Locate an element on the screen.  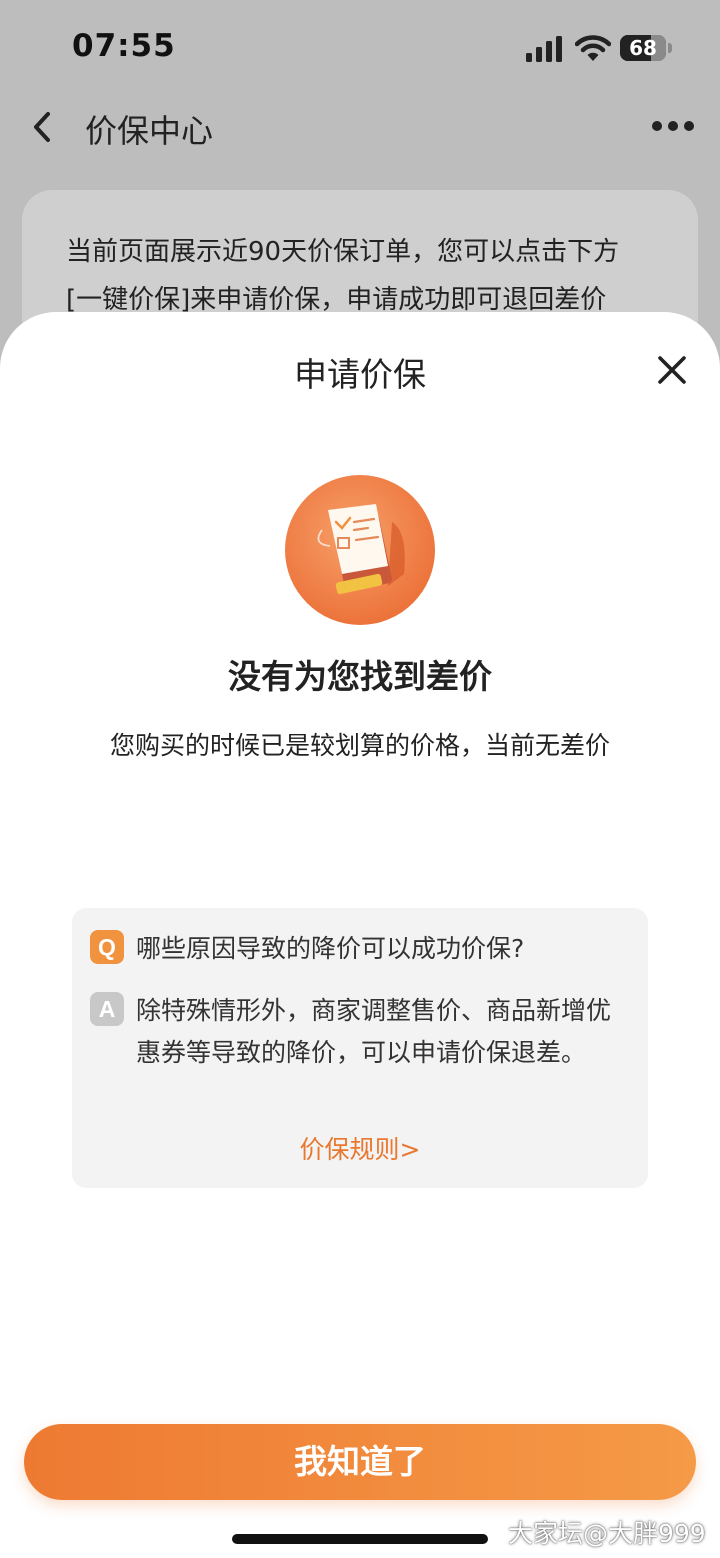
status-time: 07:55 is located at coordinates (124, 46).